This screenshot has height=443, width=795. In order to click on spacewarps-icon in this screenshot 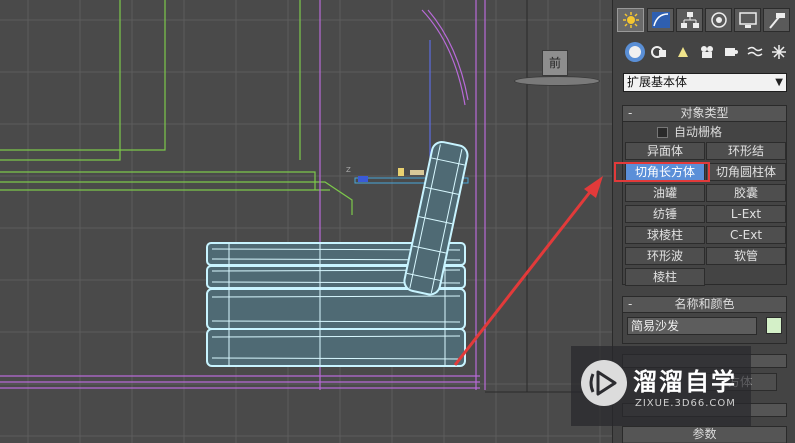, I will do `click(755, 52)`.